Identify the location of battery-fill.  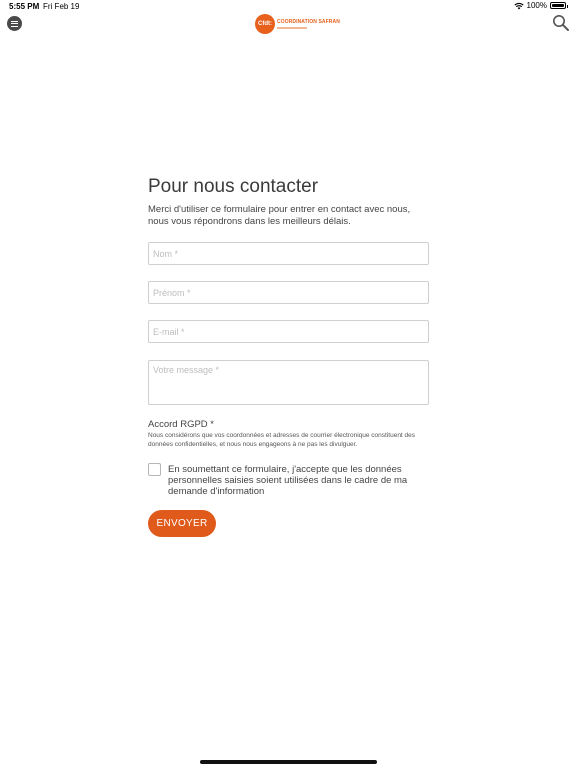
(558, 5).